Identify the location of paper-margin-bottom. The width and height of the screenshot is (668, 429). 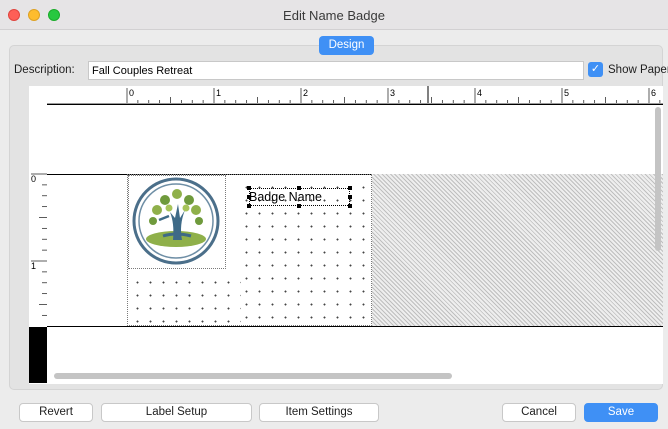
(38, 355).